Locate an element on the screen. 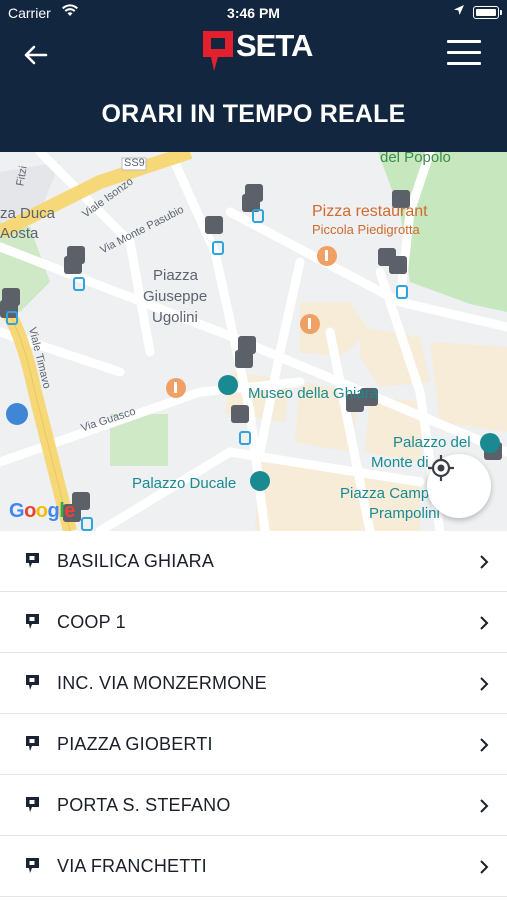 This screenshot has height=900, width=507. arrow-left-icon is located at coordinates (36, 55).